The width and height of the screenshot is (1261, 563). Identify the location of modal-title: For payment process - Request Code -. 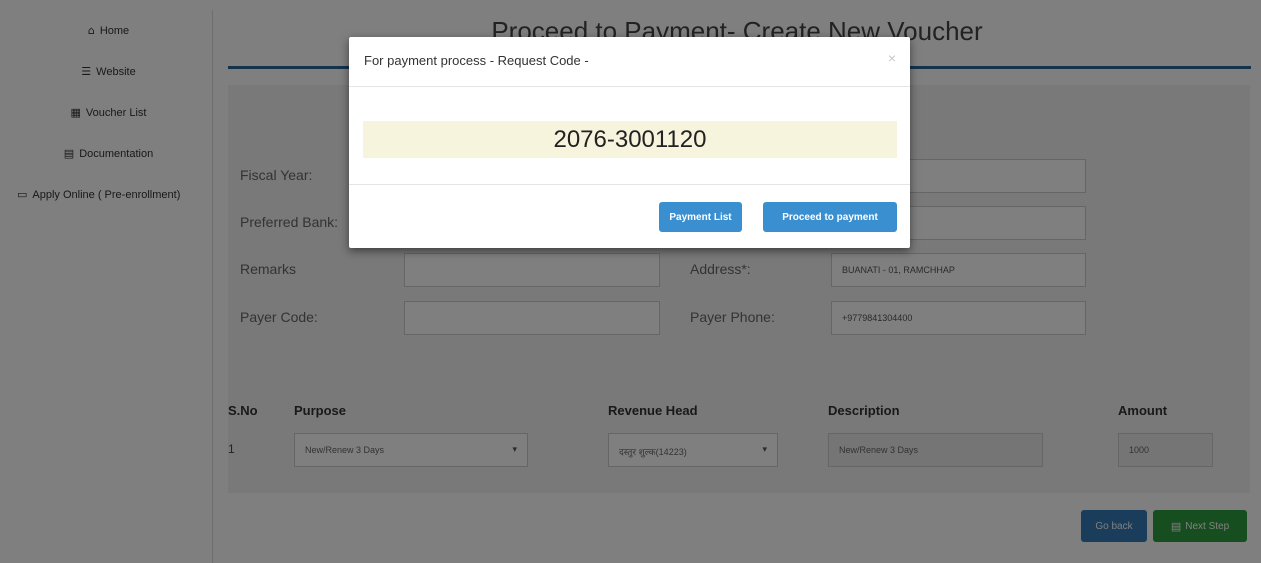
(476, 60).